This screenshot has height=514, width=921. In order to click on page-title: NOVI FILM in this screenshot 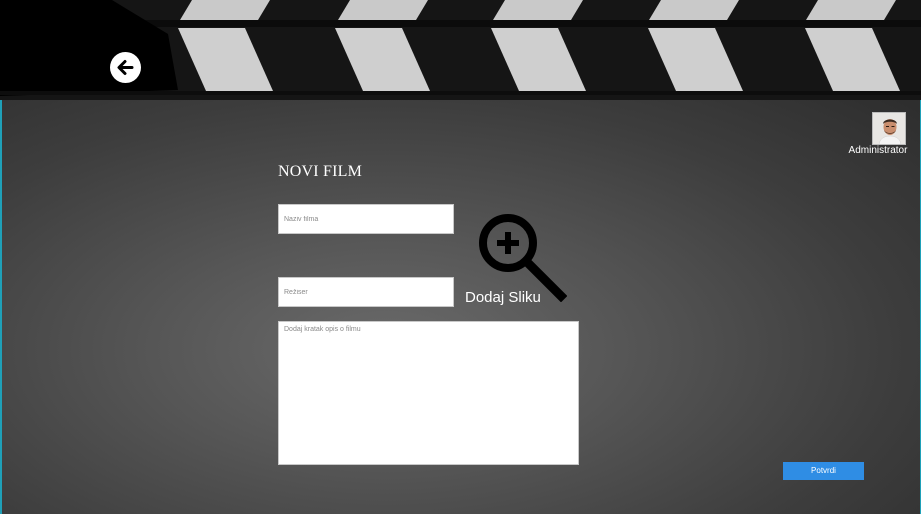, I will do `click(320, 171)`.